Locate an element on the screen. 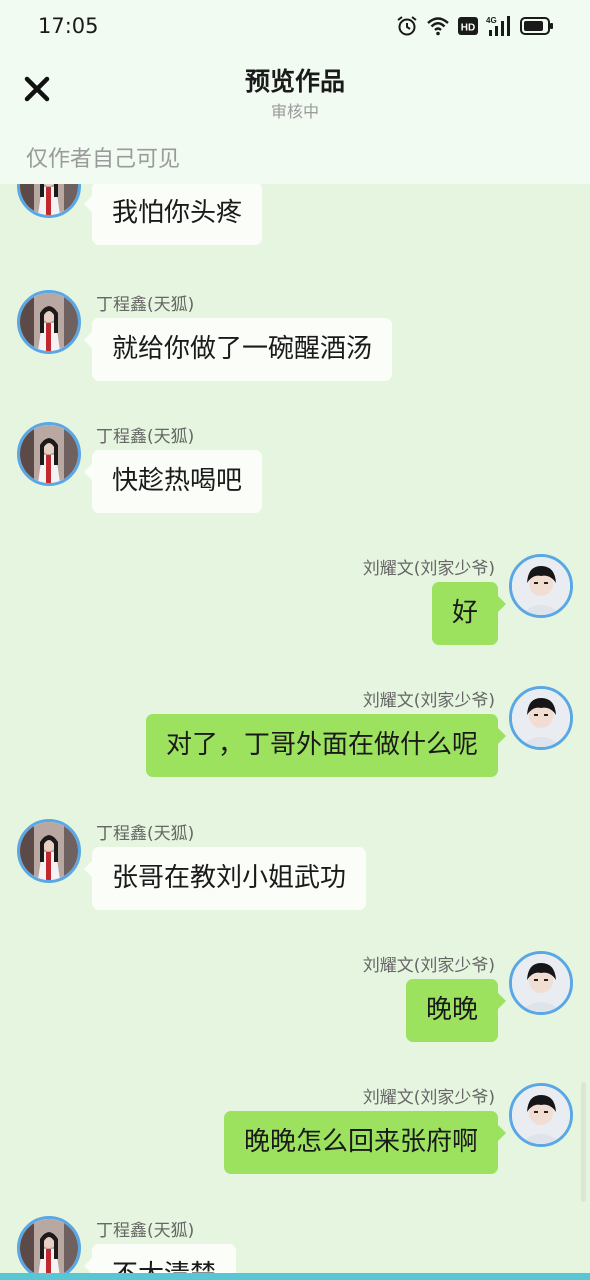 This screenshot has height=1280, width=590. bottom-strip is located at coordinates (295, 1276).